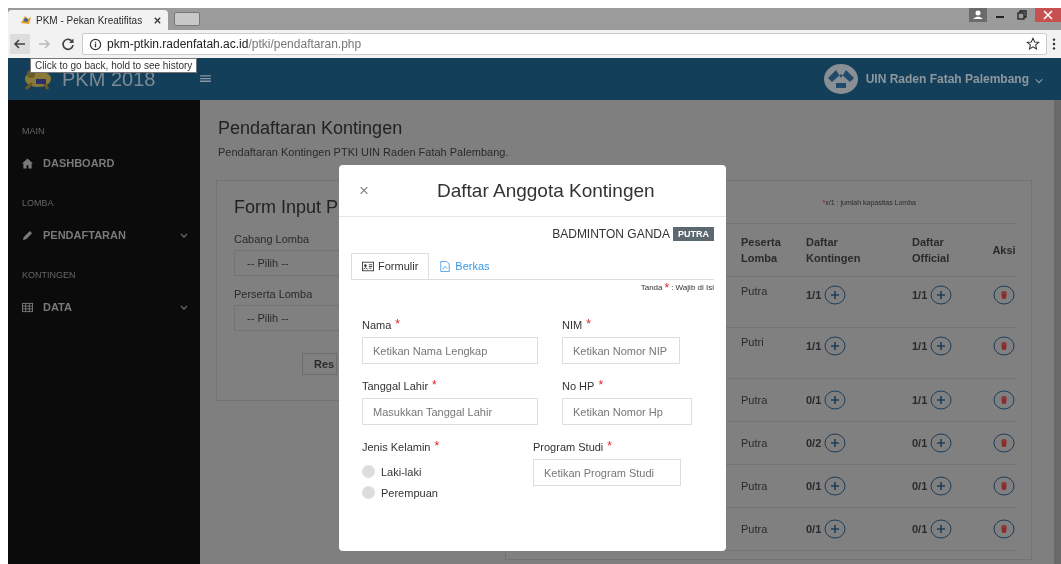  I want to click on address-bar: pkm-ptkin.radenfatah.ac.id/ptki/pendaftaran.php, so click(564, 44).